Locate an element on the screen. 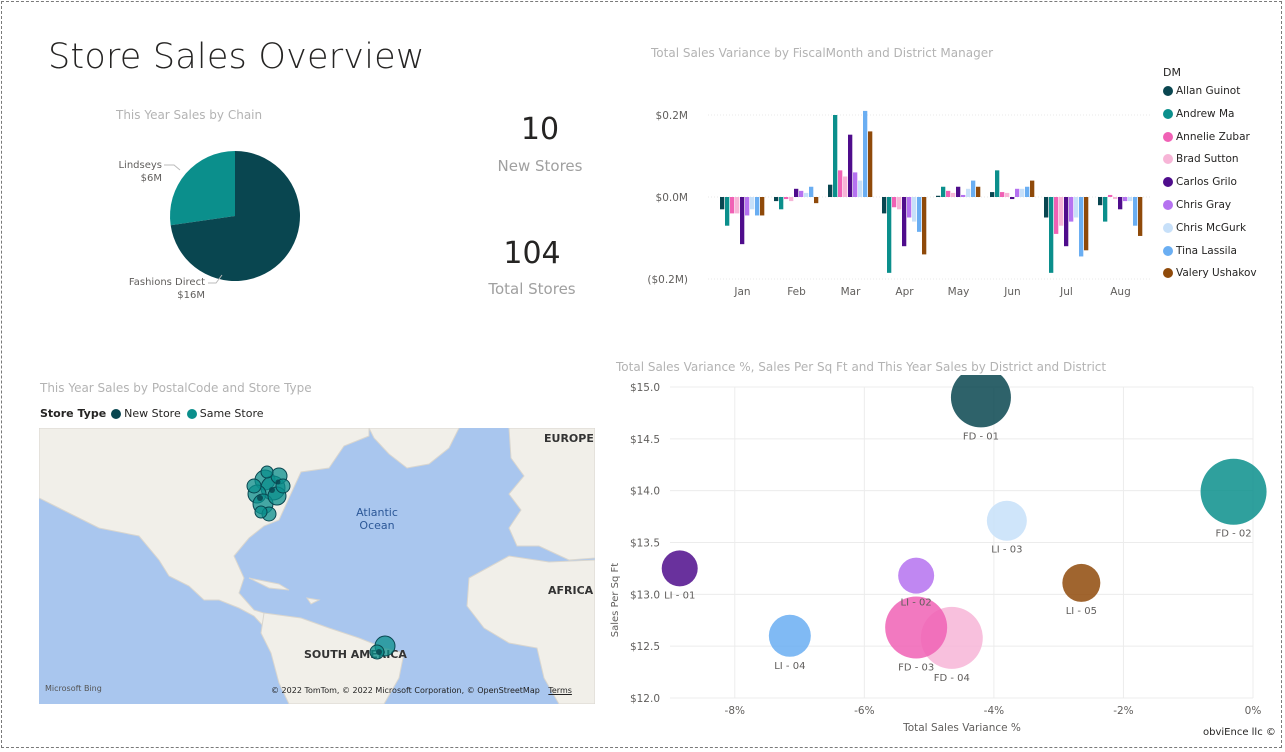  bar-apr-allan-guinot is located at coordinates (884, 205).